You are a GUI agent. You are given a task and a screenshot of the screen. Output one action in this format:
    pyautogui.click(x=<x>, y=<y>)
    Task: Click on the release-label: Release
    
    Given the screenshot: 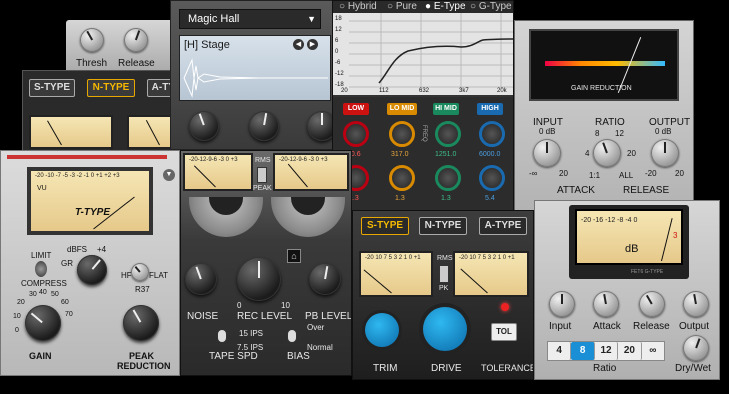 What is the action you would take?
    pyautogui.click(x=136, y=63)
    